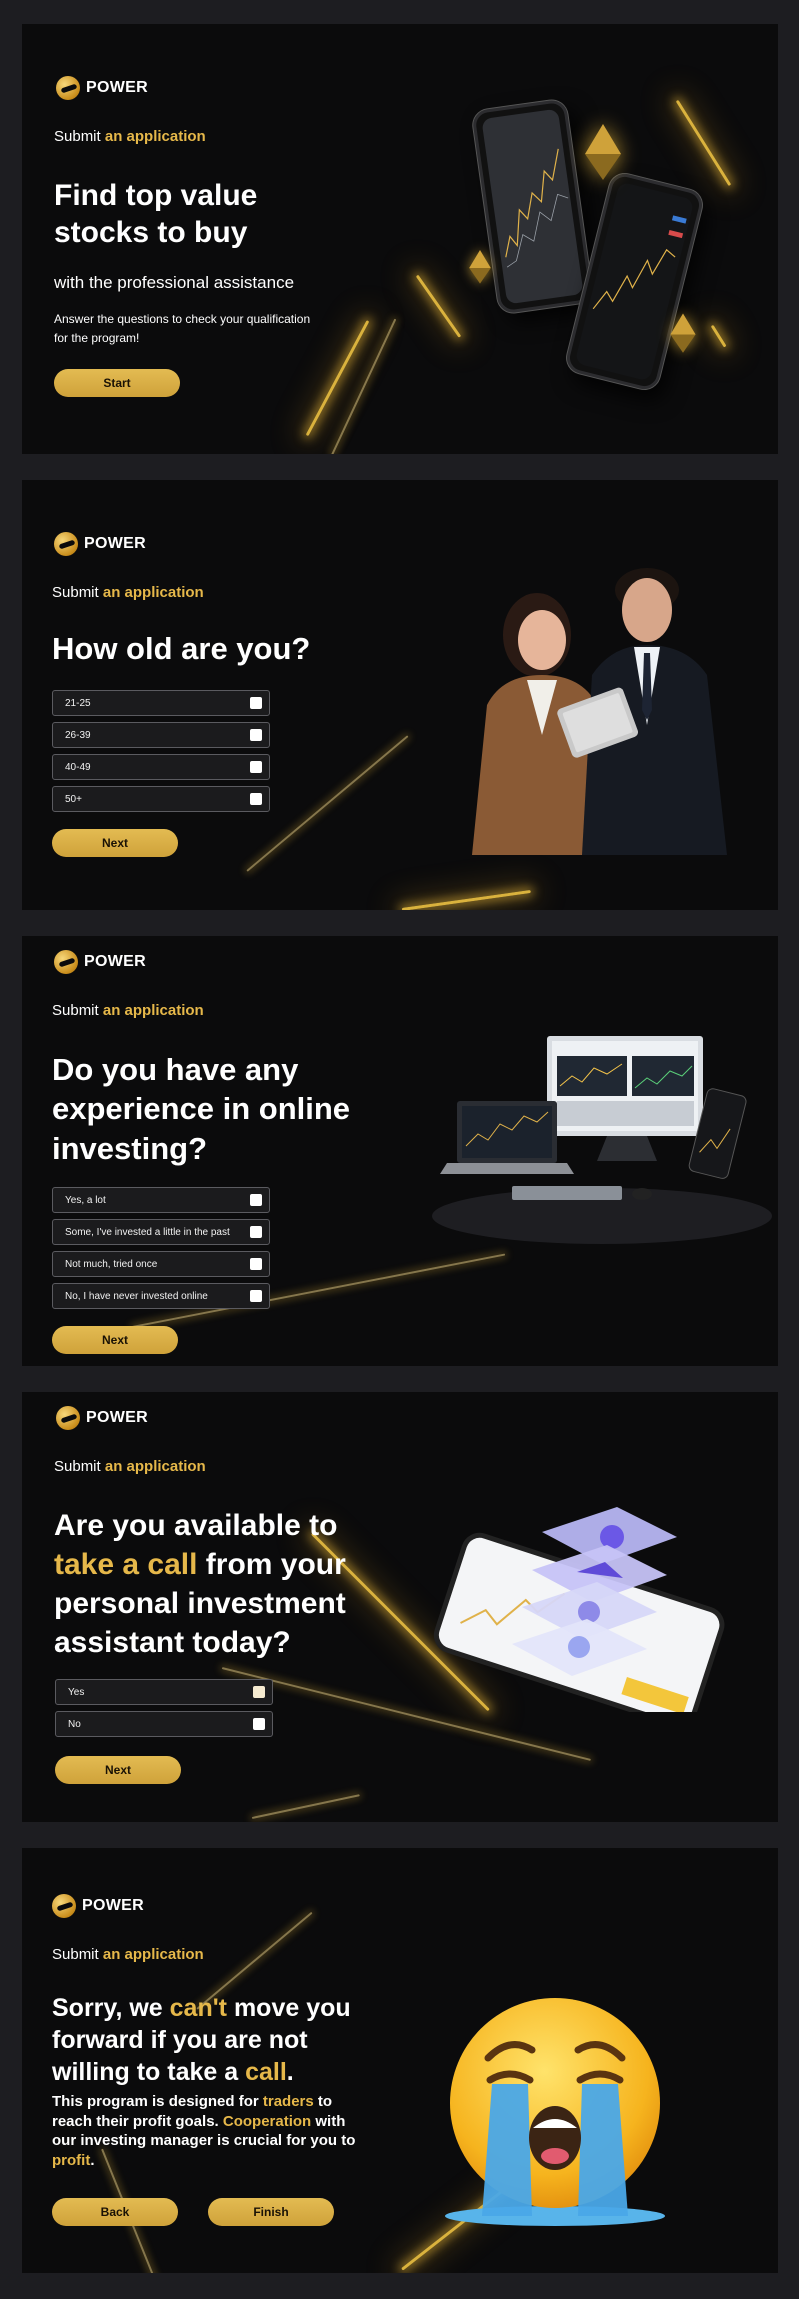  I want to click on answer-option: Yes, a lot, so click(161, 1200).